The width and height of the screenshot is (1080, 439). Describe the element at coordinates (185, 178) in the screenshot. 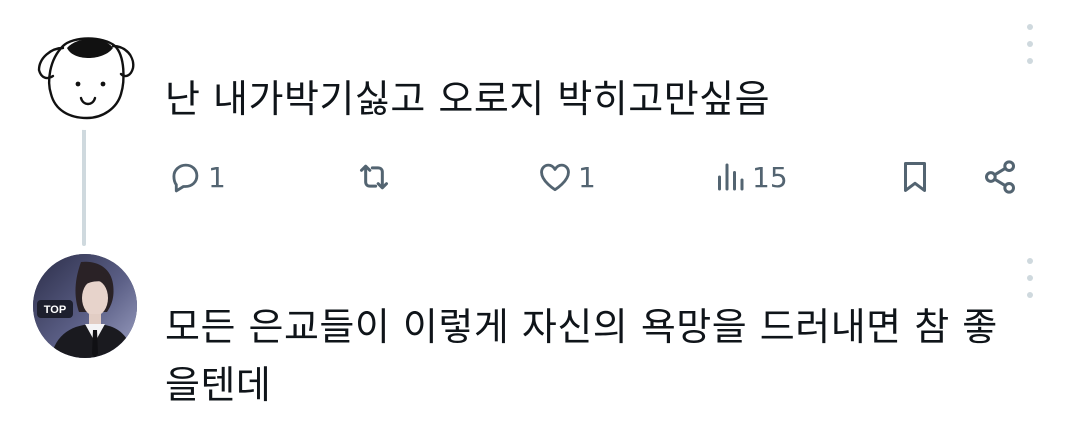

I see `reply-icon` at that location.